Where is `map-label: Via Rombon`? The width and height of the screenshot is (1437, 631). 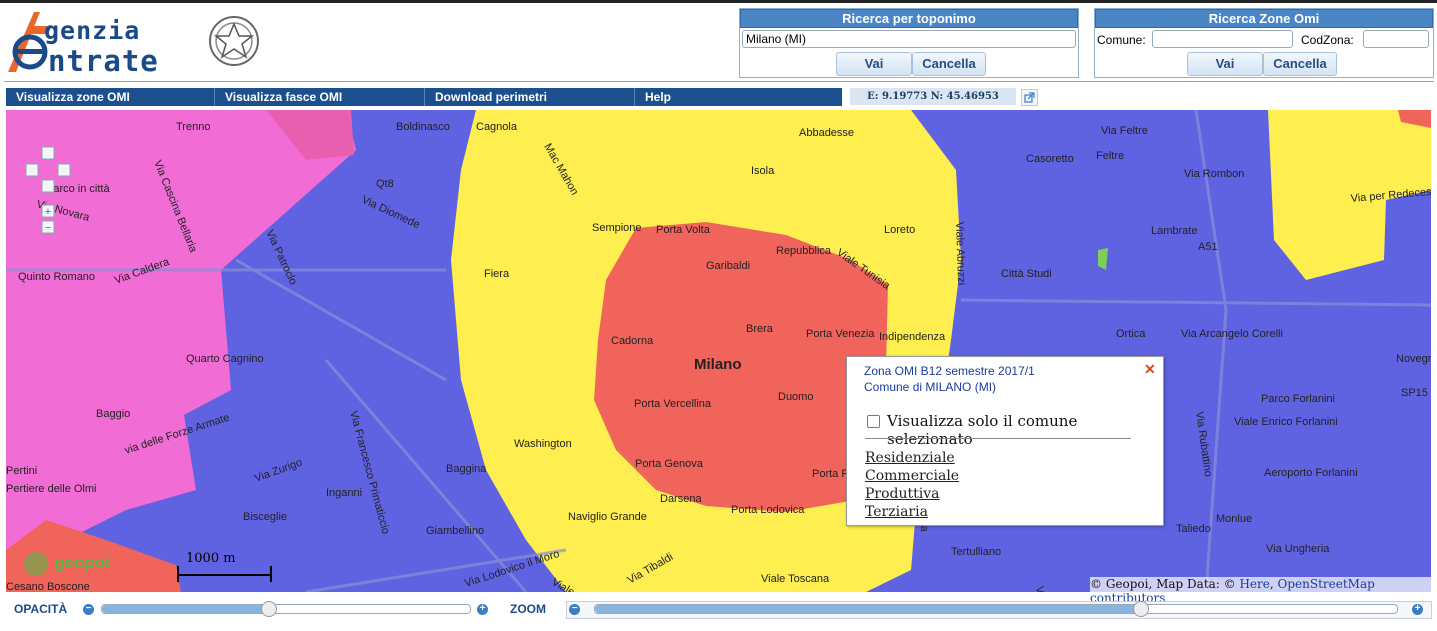 map-label: Via Rombon is located at coordinates (1214, 174).